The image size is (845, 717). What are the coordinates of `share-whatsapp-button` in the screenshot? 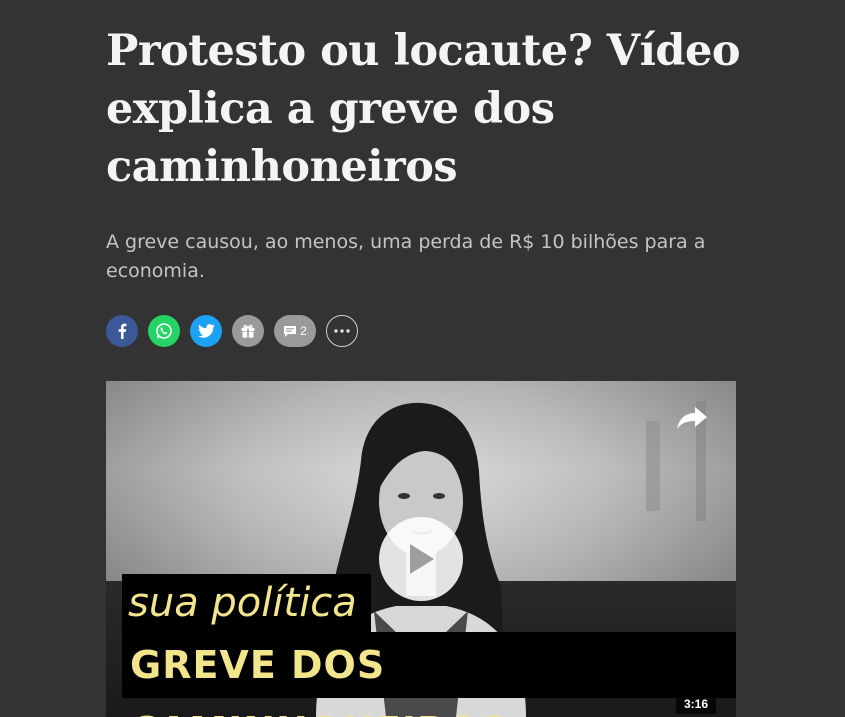 It's located at (164, 331).